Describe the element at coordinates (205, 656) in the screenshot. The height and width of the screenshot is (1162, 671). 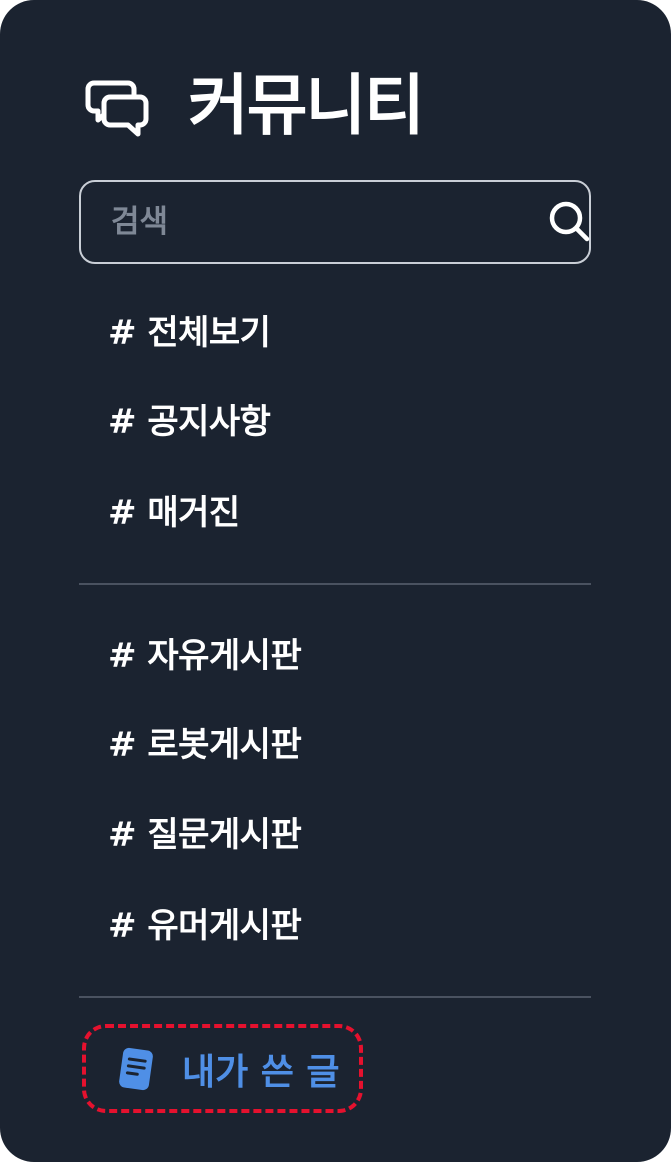
I see `menu-item-free-board: # 자유게시판` at that location.